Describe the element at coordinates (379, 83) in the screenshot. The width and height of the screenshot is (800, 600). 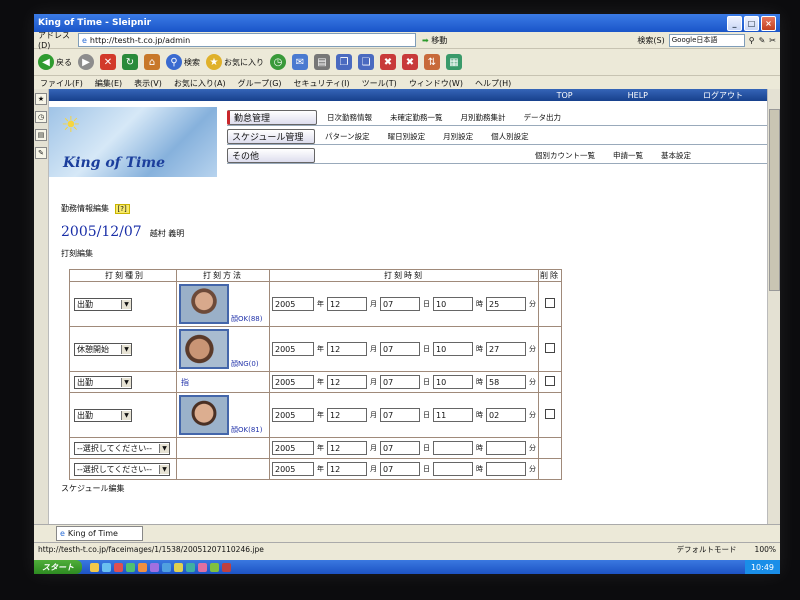
I see `menu-tools: ツール(T)` at that location.